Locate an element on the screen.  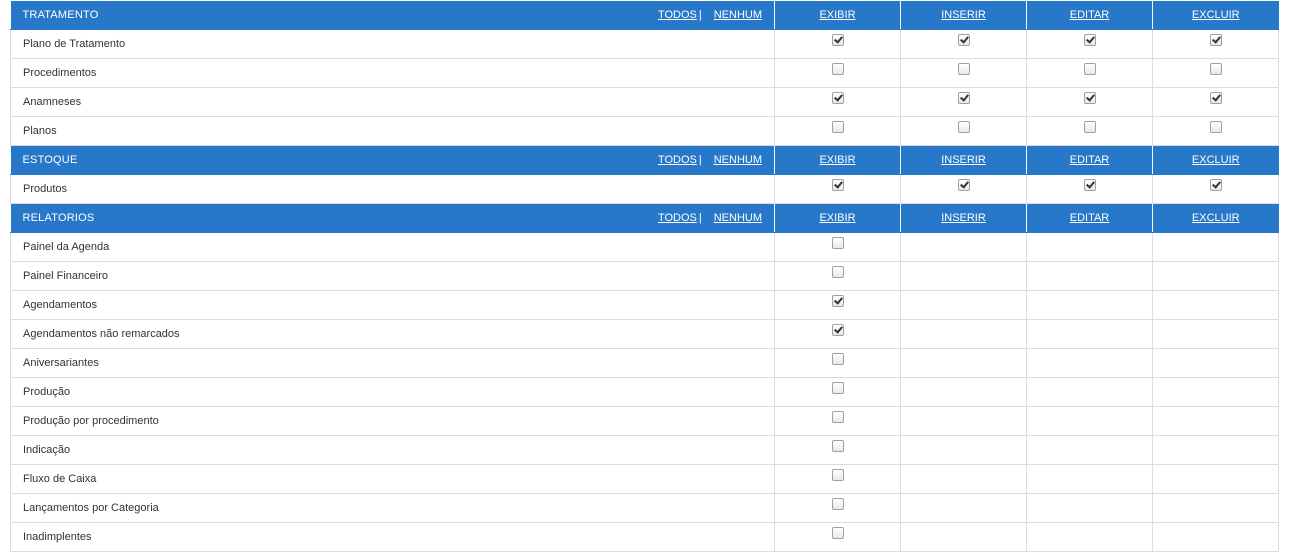
permission-row: Planos is located at coordinates (644, 131).